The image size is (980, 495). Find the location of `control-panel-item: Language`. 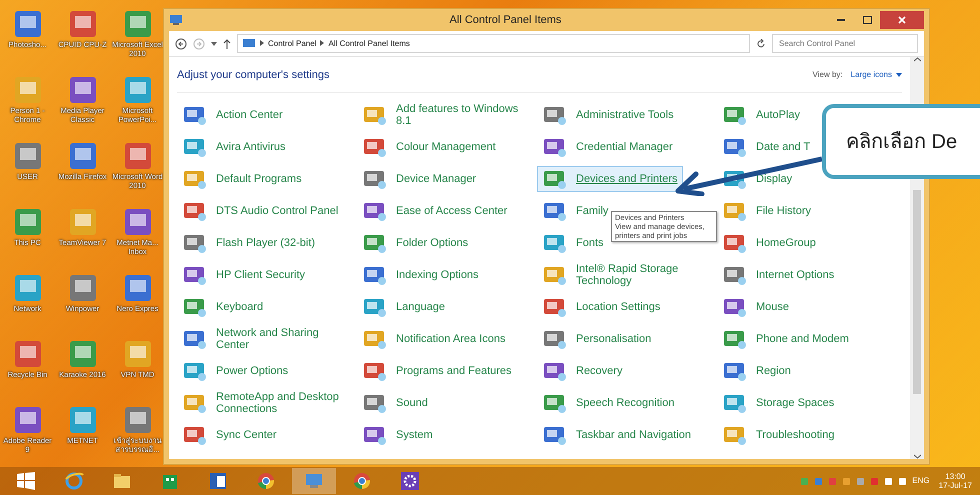

control-panel-item: Language is located at coordinates (403, 307).